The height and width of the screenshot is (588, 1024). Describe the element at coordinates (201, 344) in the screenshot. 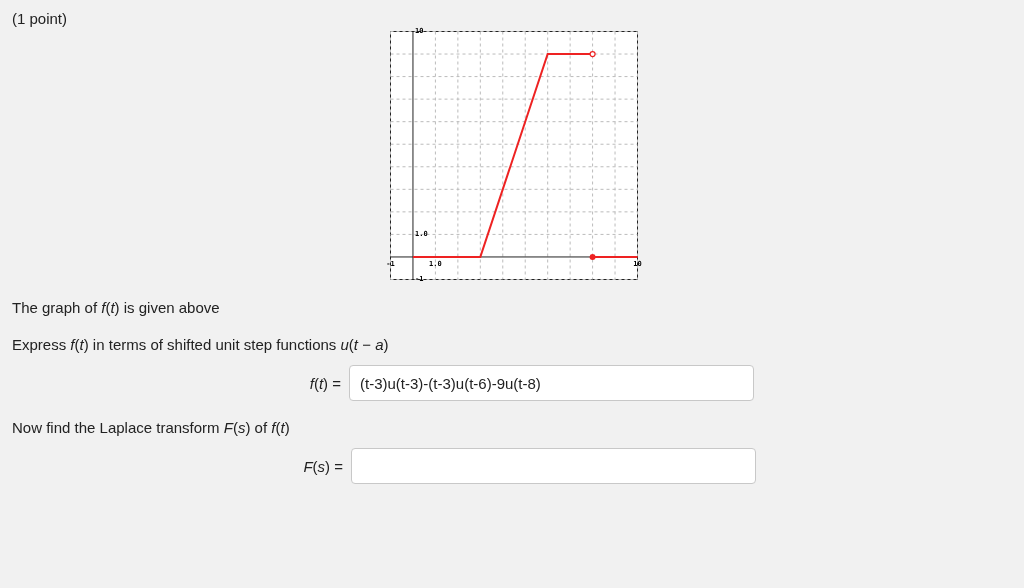

I see `problem-text: Express f(t) in terms of shifted unit step functions u(t − a)` at that location.